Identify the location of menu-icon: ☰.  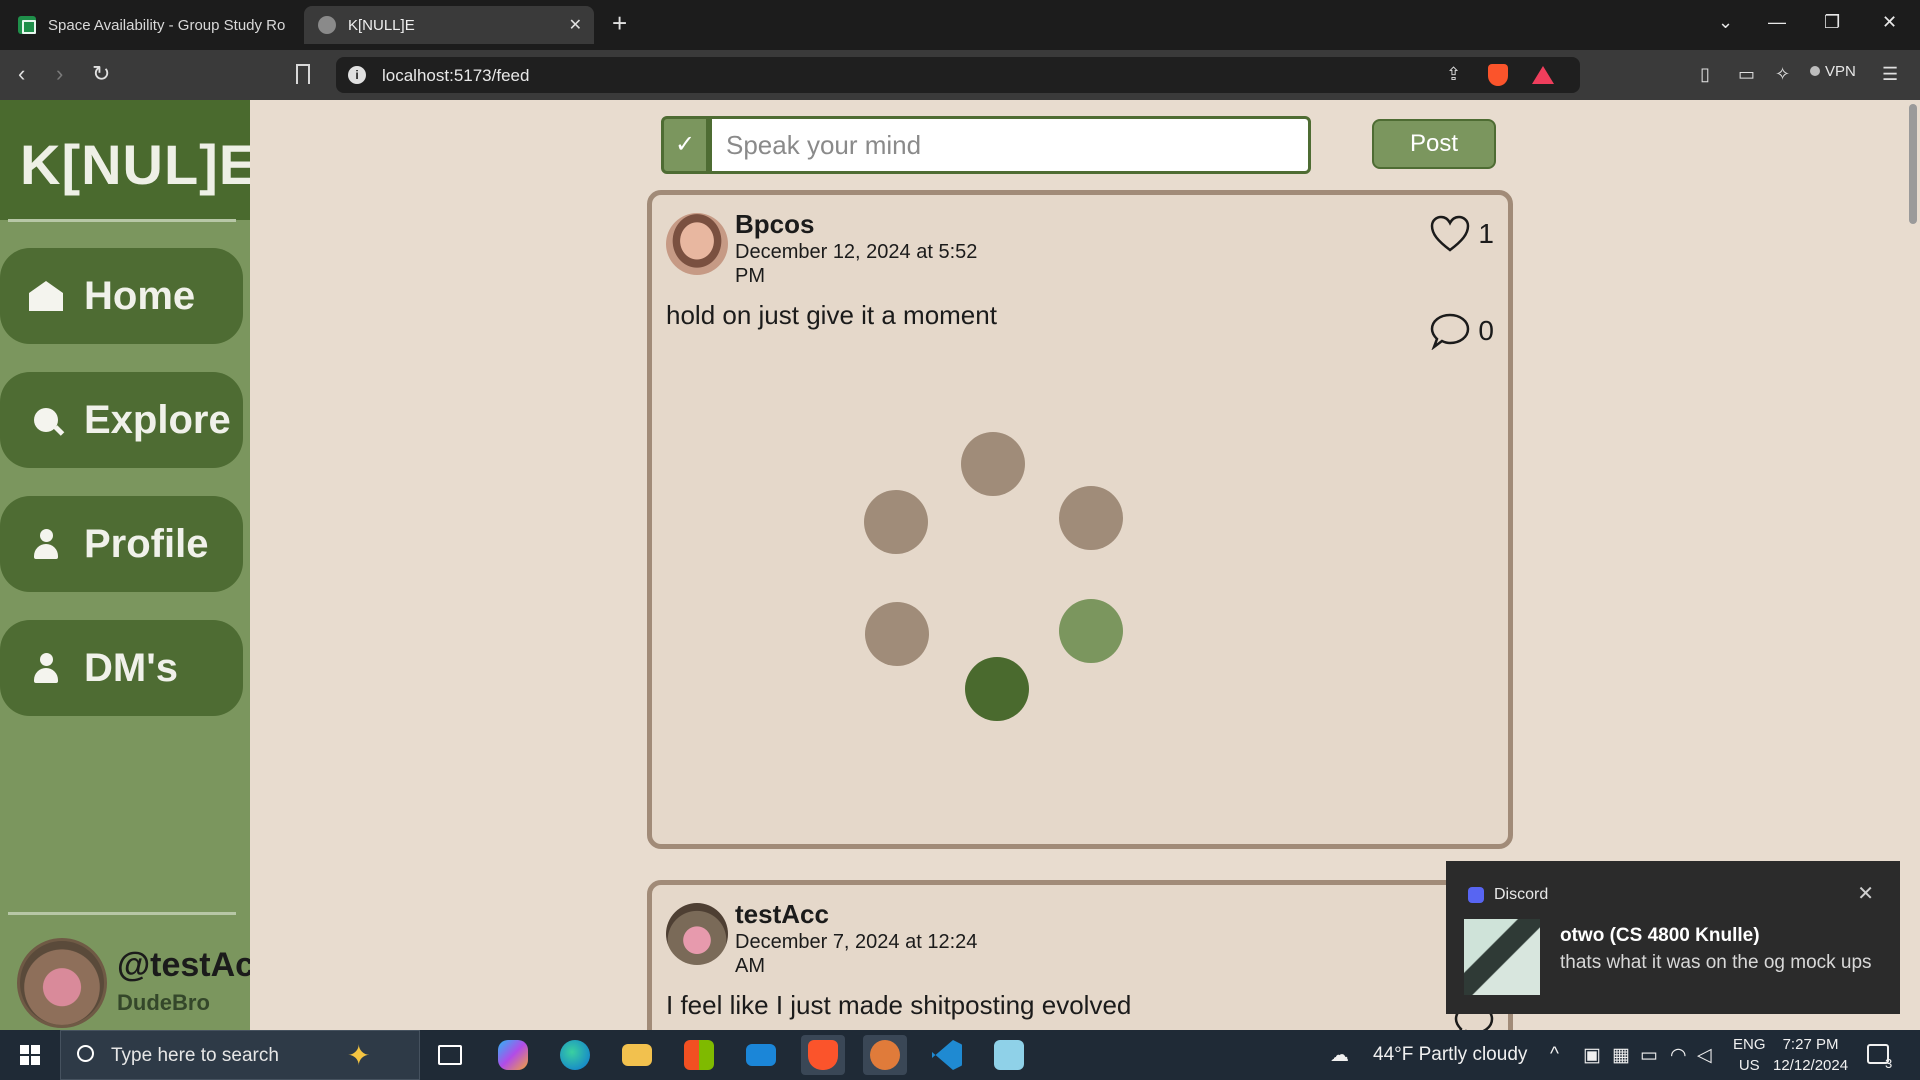
(1890, 74).